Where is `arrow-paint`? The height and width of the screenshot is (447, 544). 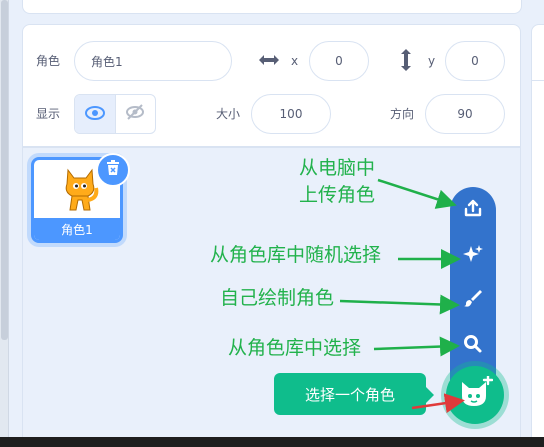
arrow-paint is located at coordinates (399, 304).